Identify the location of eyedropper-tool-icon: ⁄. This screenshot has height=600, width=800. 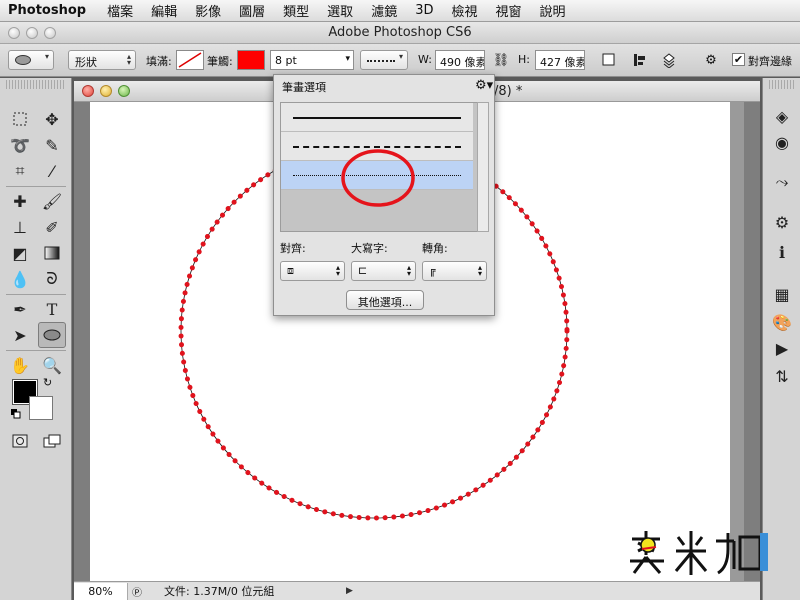
(52, 171).